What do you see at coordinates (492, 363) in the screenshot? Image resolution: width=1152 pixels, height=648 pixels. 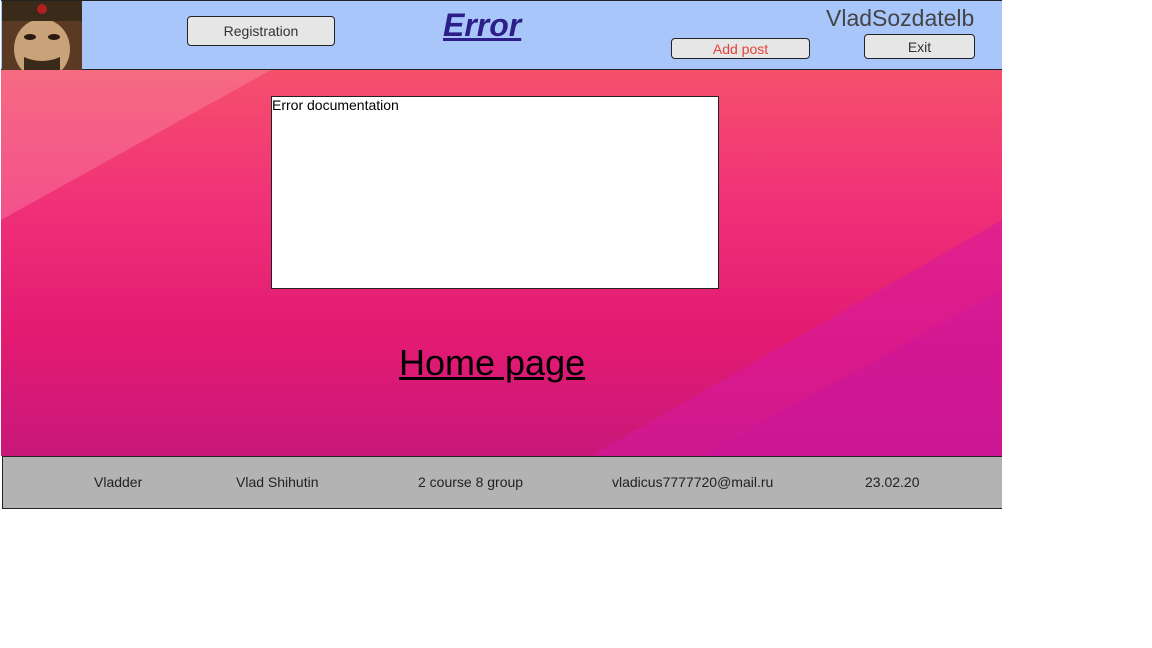 I see `home-page-link: Home page` at bounding box center [492, 363].